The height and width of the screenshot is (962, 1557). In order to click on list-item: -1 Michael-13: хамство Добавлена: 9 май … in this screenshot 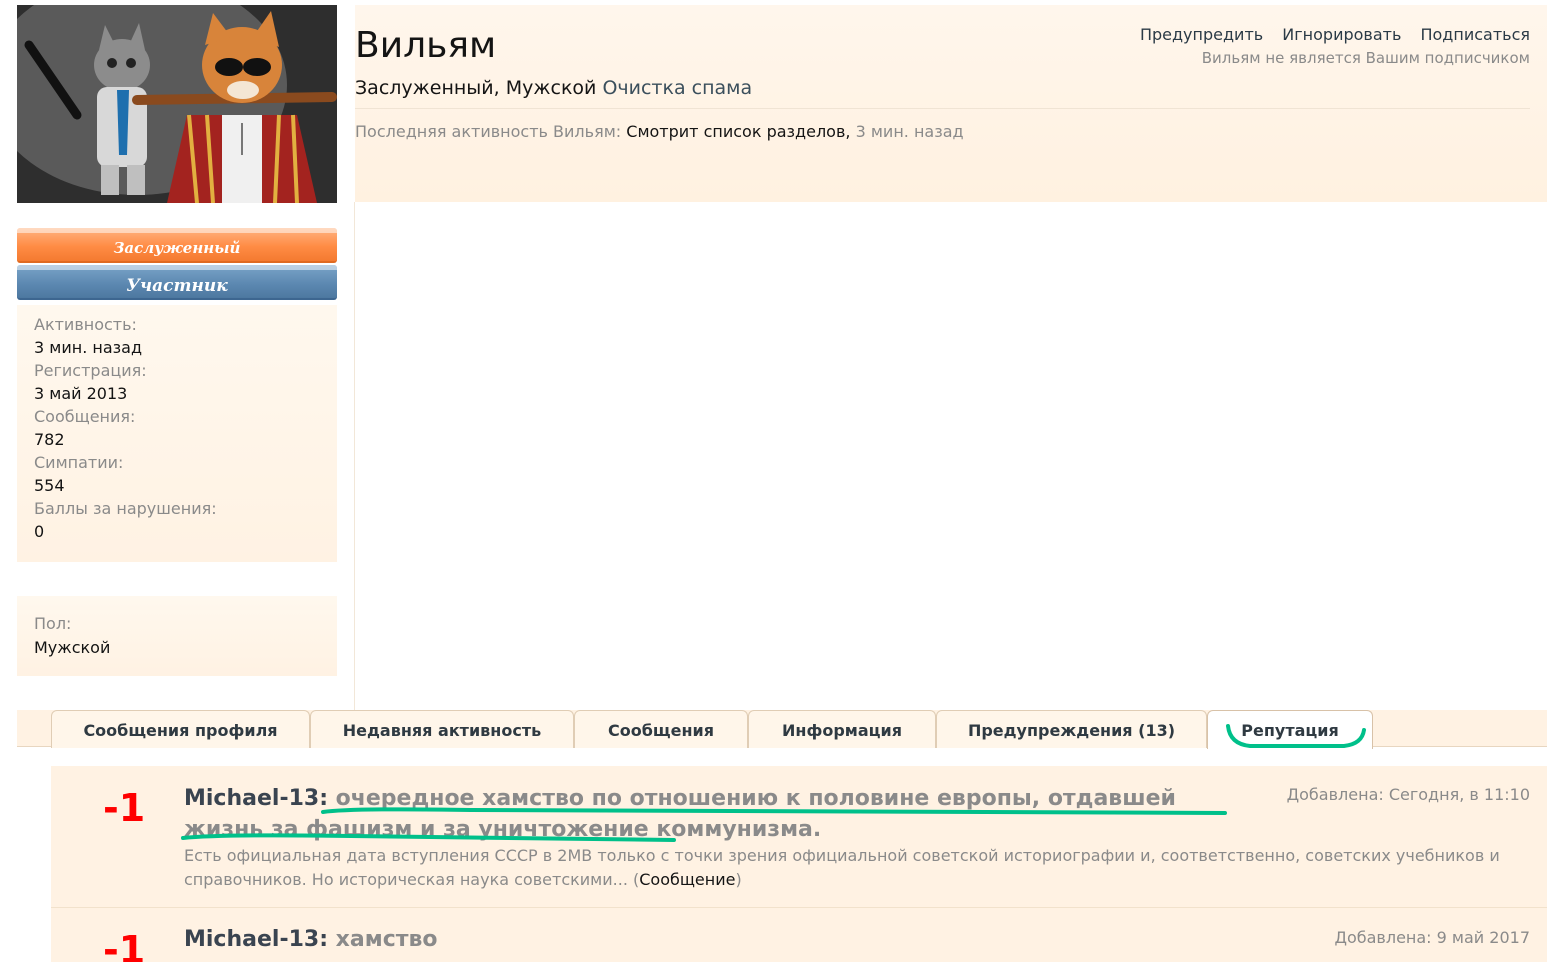, I will do `click(799, 935)`.